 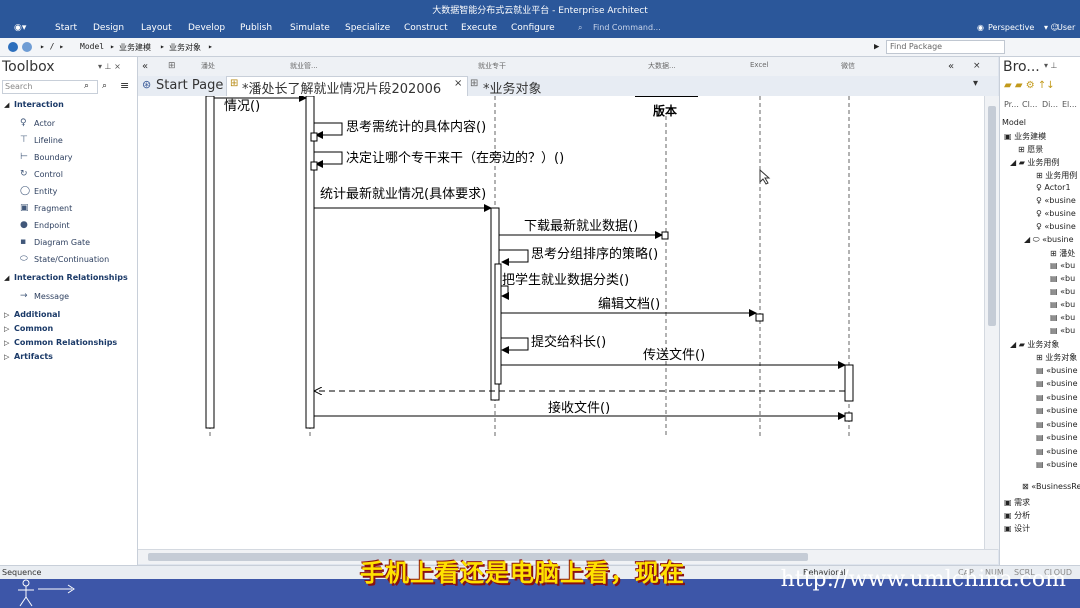 I want to click on ribbon-tab-layout: Layout, so click(x=156, y=28).